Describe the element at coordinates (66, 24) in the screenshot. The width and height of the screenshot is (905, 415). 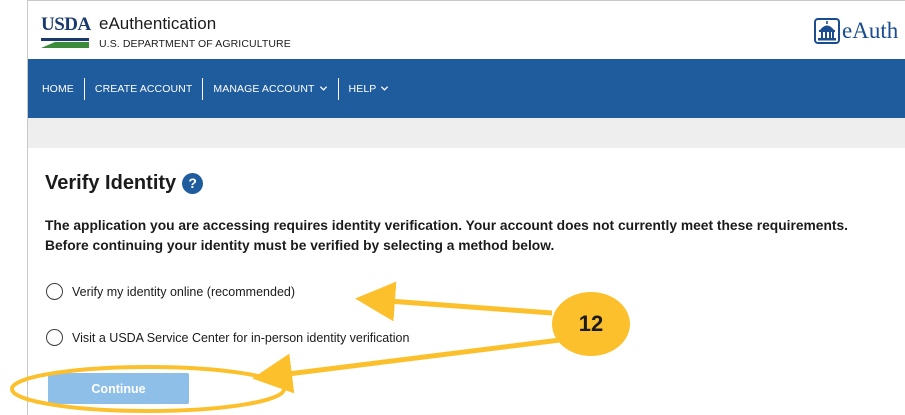
I see `usda-logo-text: USDA` at that location.